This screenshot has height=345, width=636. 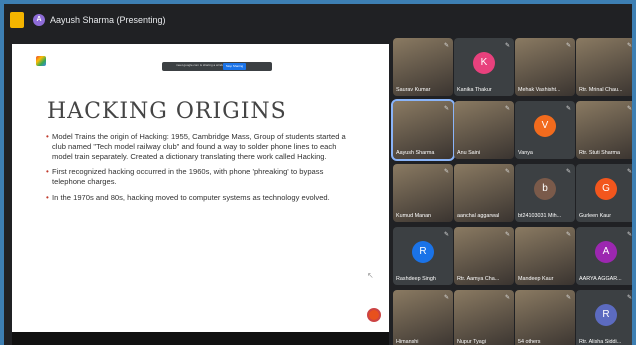 What do you see at coordinates (600, 153) in the screenshot?
I see `participant-name: Rtr. Stuti Sharma` at bounding box center [600, 153].